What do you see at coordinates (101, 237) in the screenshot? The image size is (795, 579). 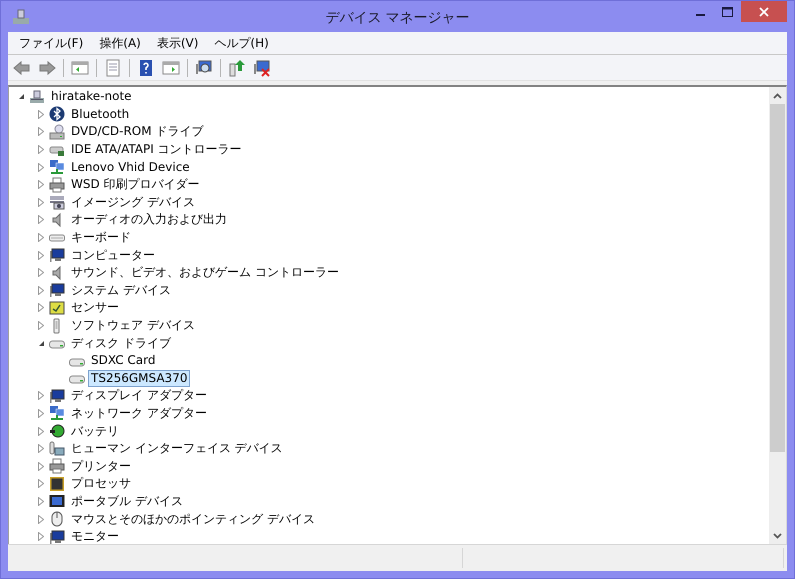 I see `tree-item: キーボード` at bounding box center [101, 237].